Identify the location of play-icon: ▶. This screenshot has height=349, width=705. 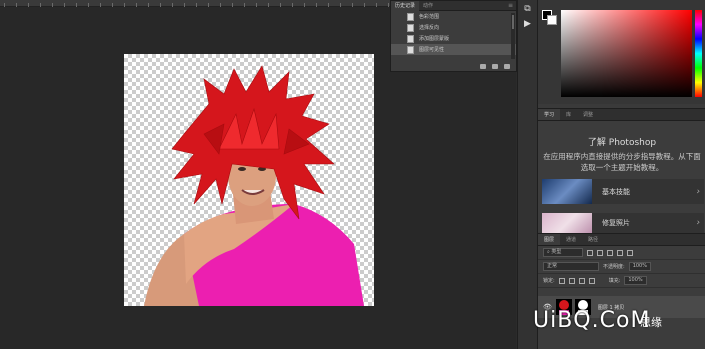
(528, 24).